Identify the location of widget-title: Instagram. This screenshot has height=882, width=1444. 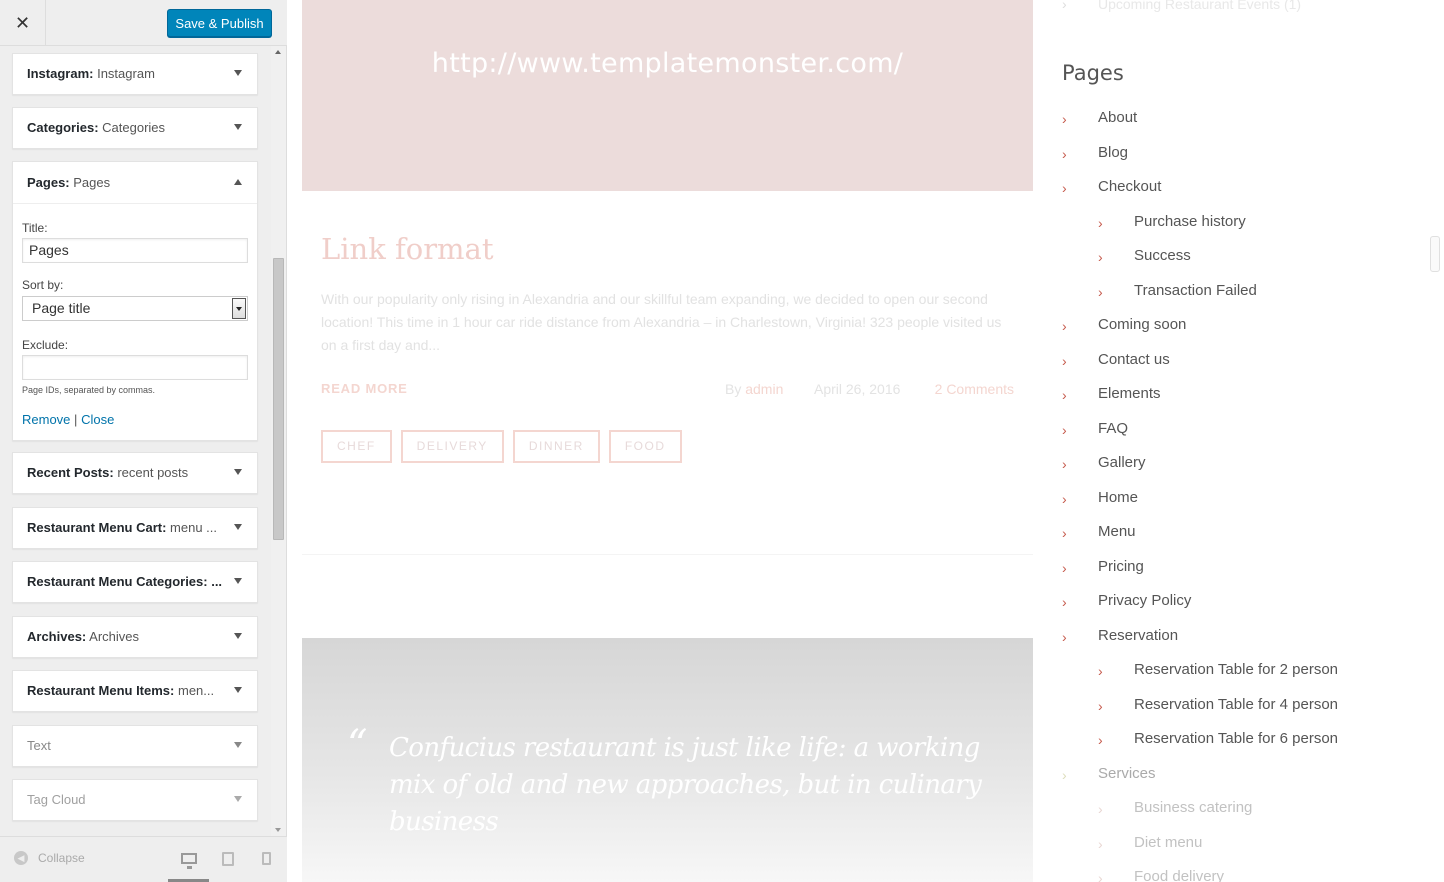
(91, 73).